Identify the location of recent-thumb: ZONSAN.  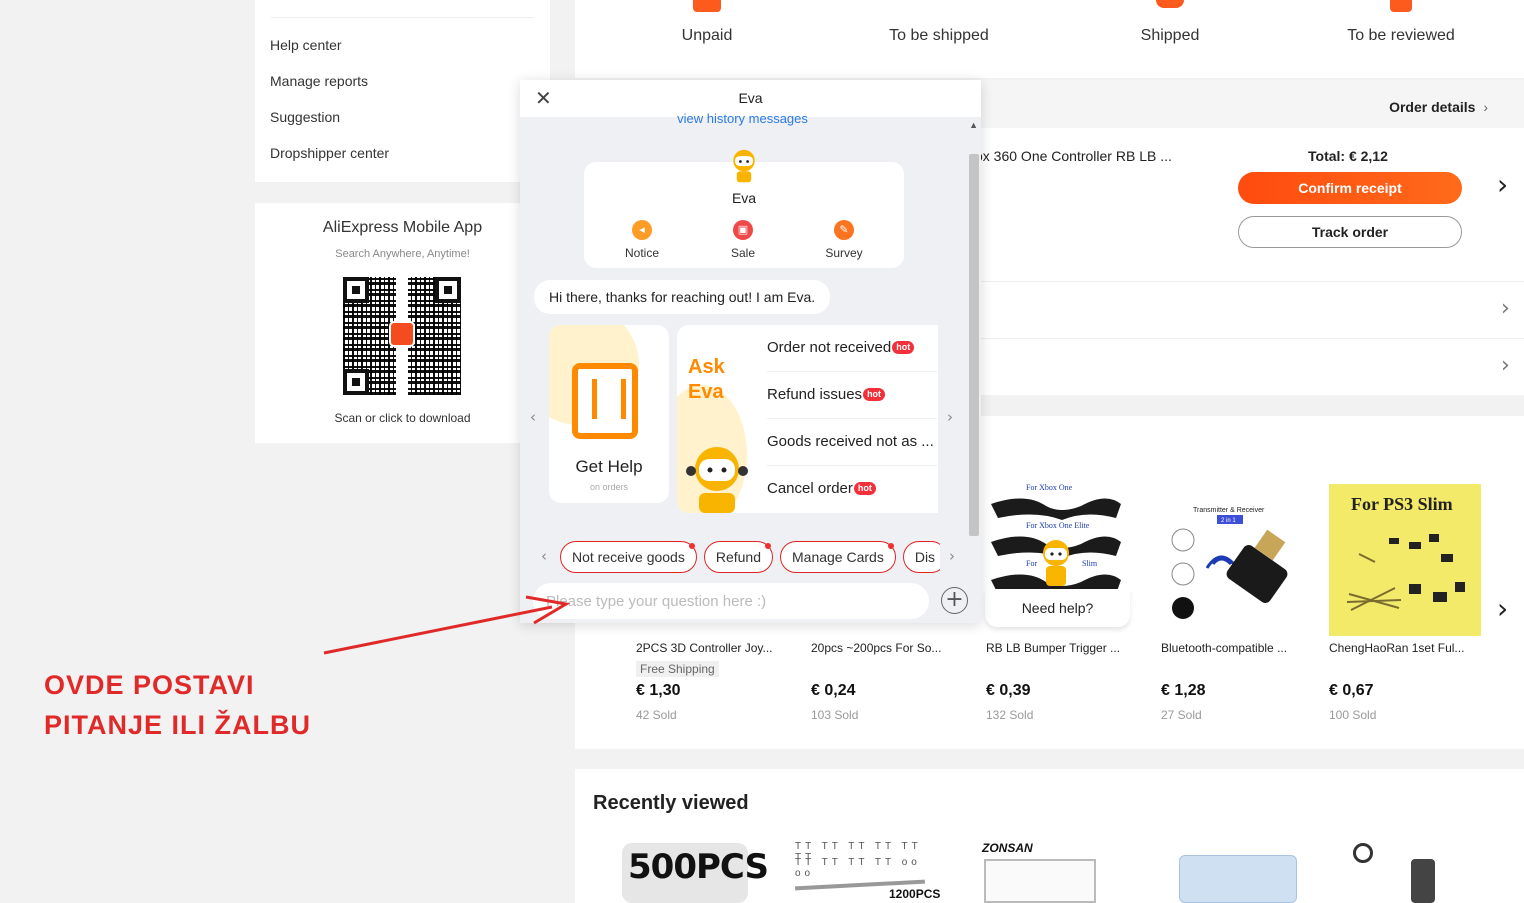
(1035, 871).